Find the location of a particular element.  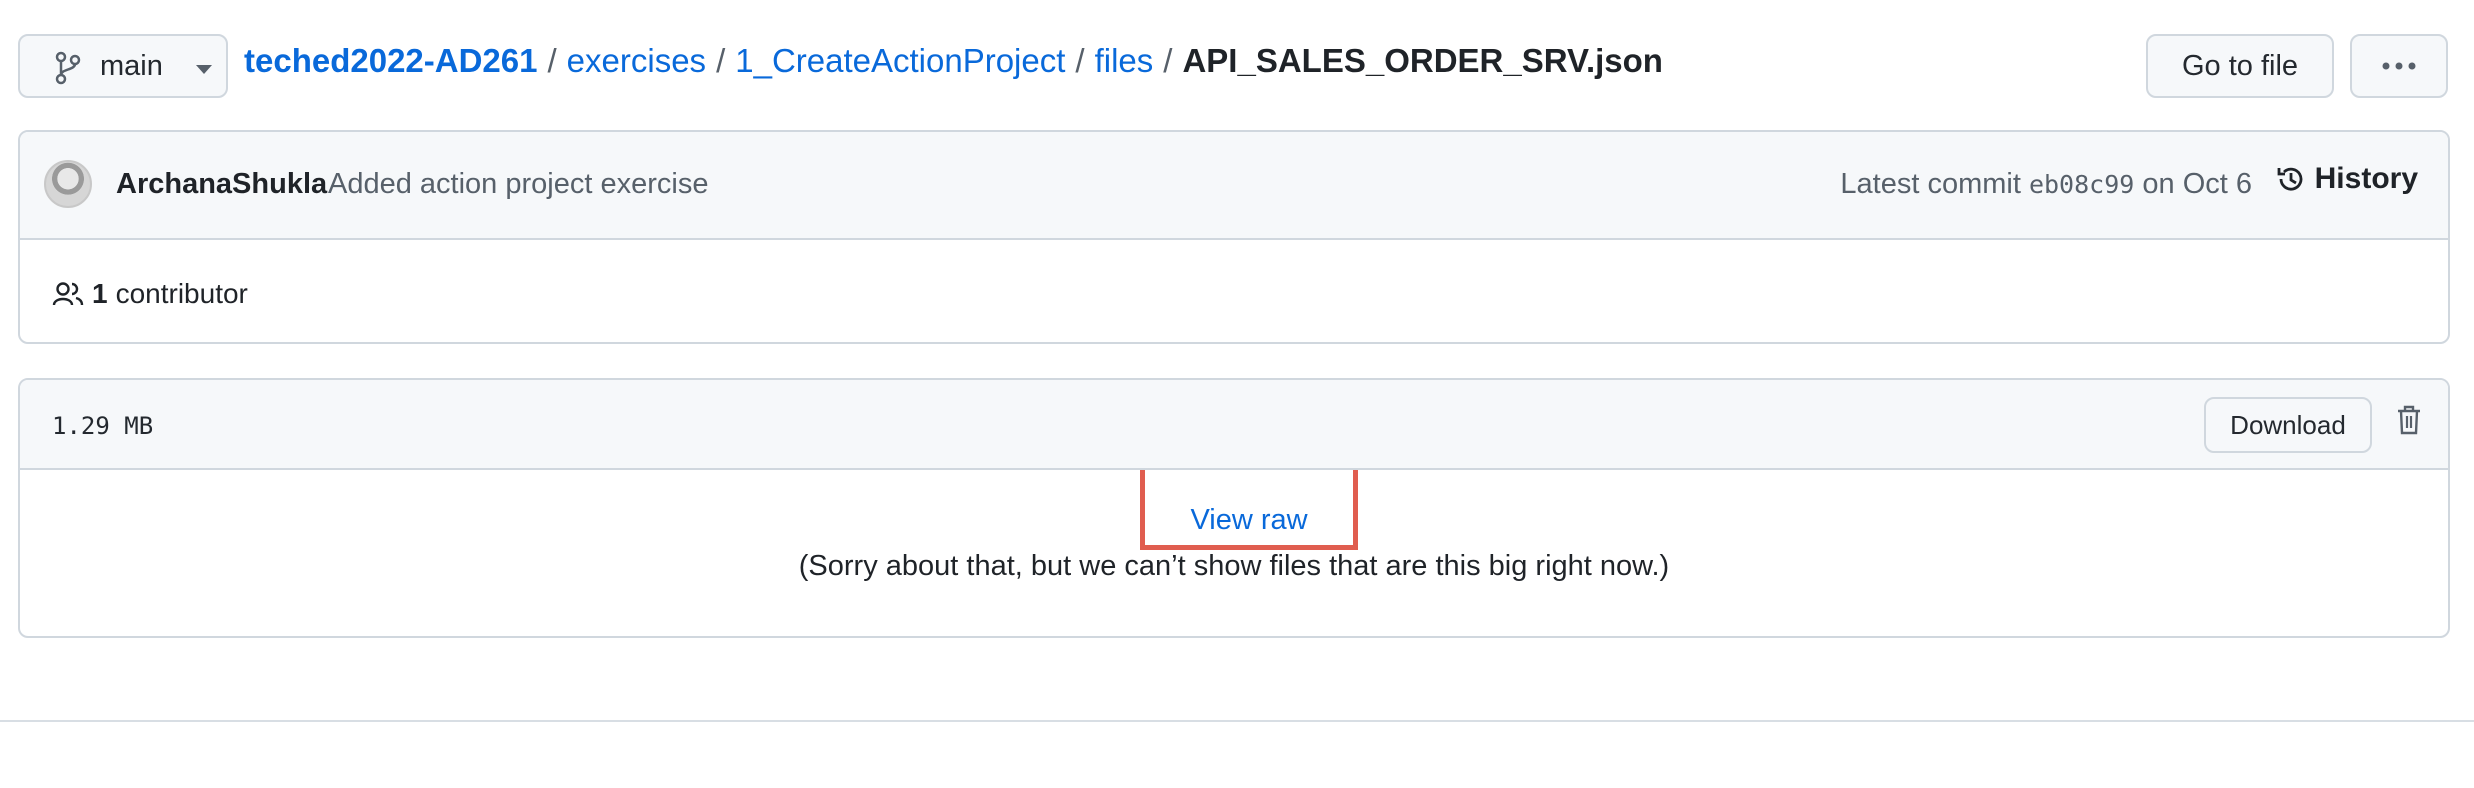

commit-sha-link: eb08c99 is located at coordinates (2081, 184).